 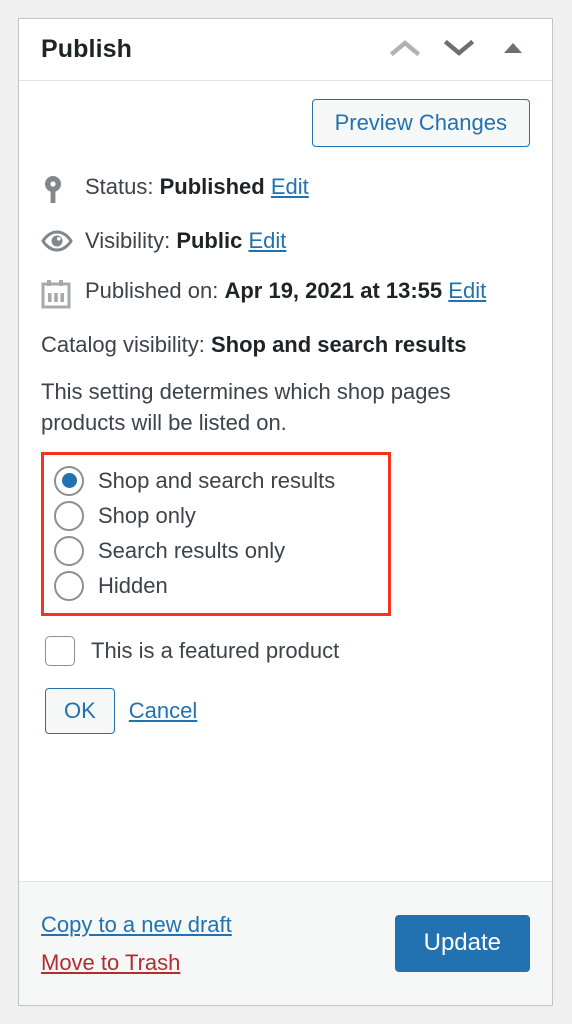 I want to click on radio-option-search-only: Search results only, so click(x=216, y=550).